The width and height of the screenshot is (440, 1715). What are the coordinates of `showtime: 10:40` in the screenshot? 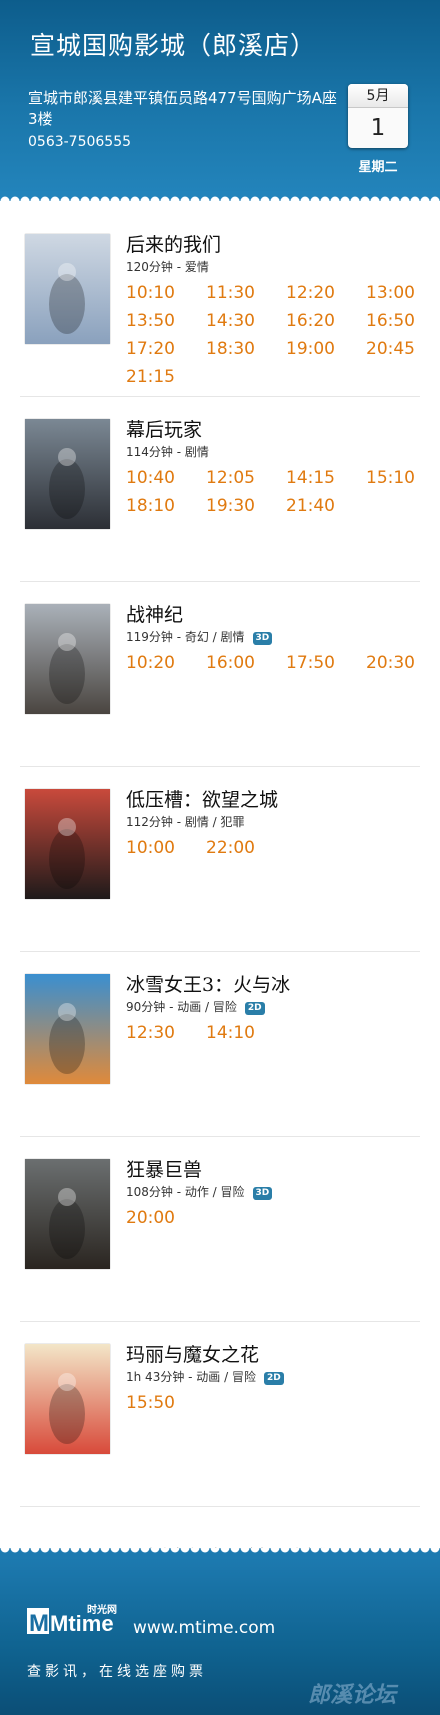 It's located at (166, 478).